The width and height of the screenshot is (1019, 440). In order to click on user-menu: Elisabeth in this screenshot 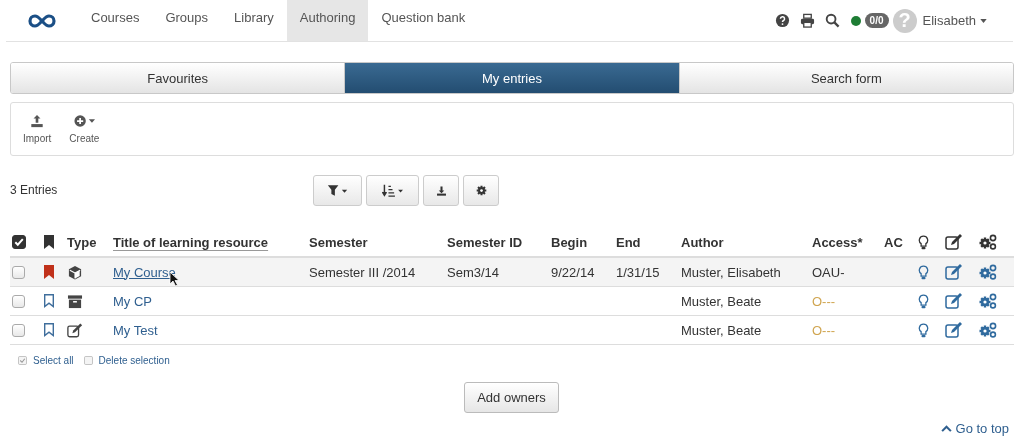, I will do `click(954, 20)`.